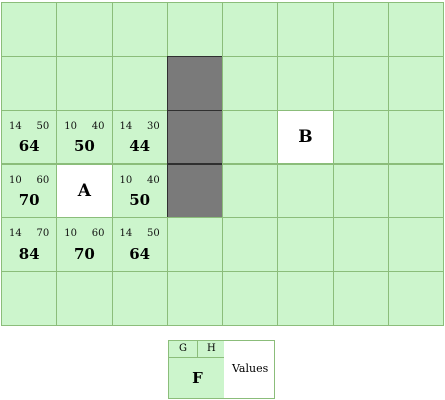 This screenshot has width=445, height=400. What do you see at coordinates (153, 126) in the screenshot?
I see `h-cost: 30` at bounding box center [153, 126].